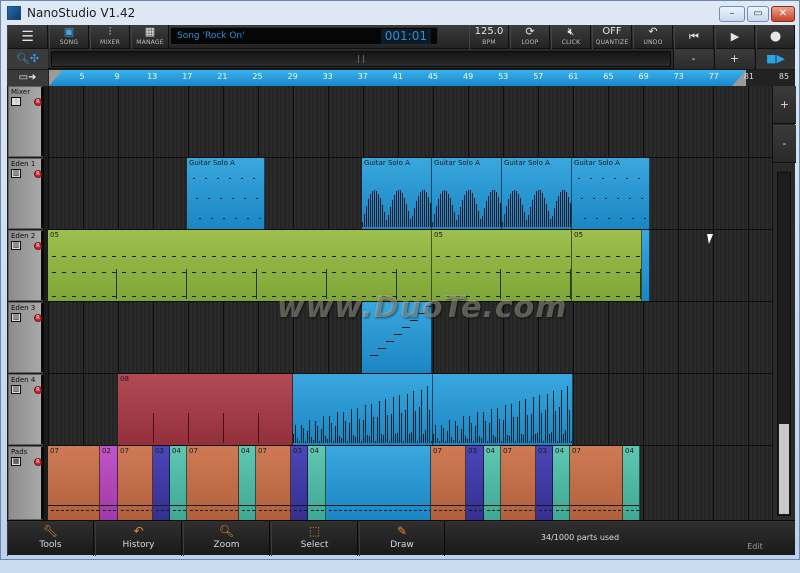 This screenshot has width=800, height=573. What do you see at coordinates (26, 483) in the screenshot?
I see `track-header-pads: Pads ▦ R` at bounding box center [26, 483].